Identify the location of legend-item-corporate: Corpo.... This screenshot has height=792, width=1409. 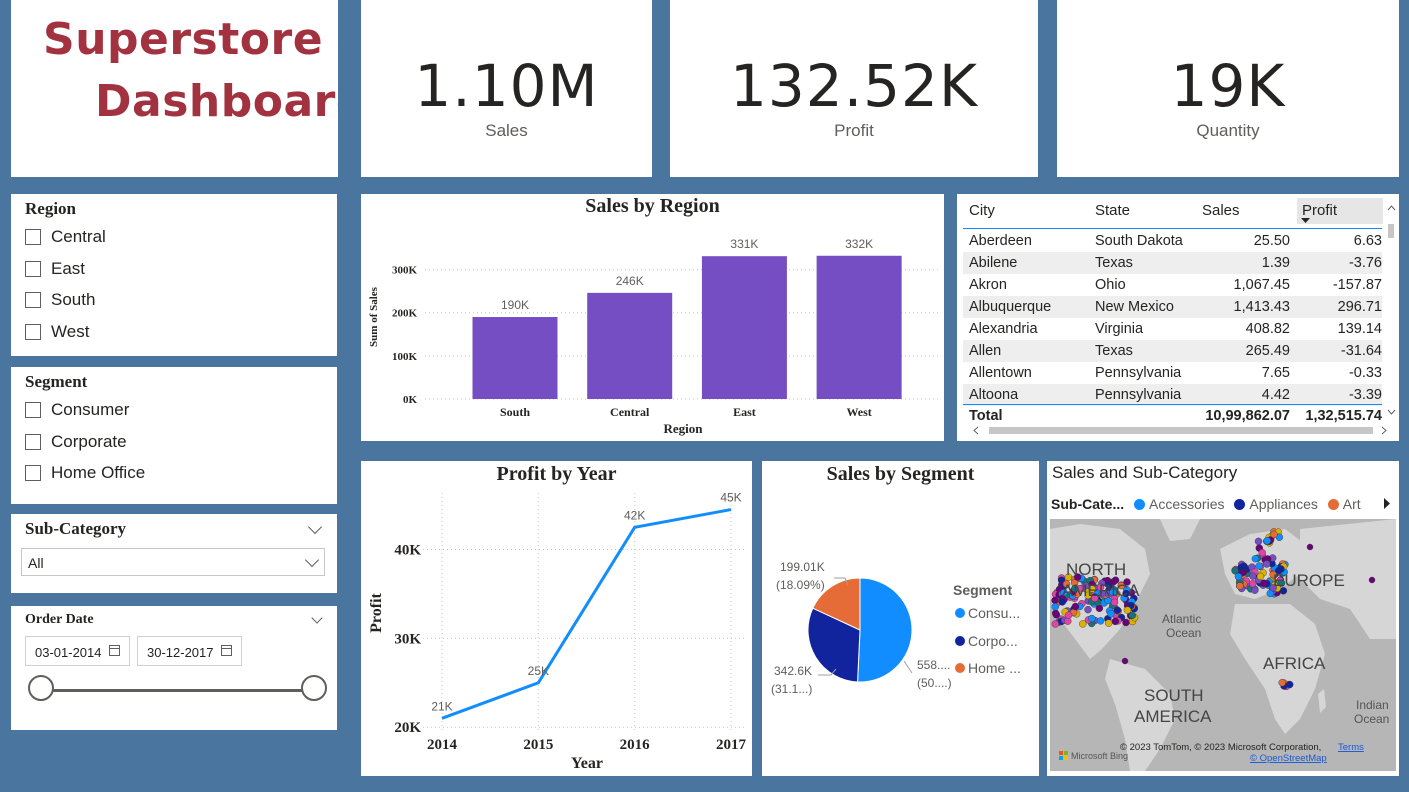
(993, 641).